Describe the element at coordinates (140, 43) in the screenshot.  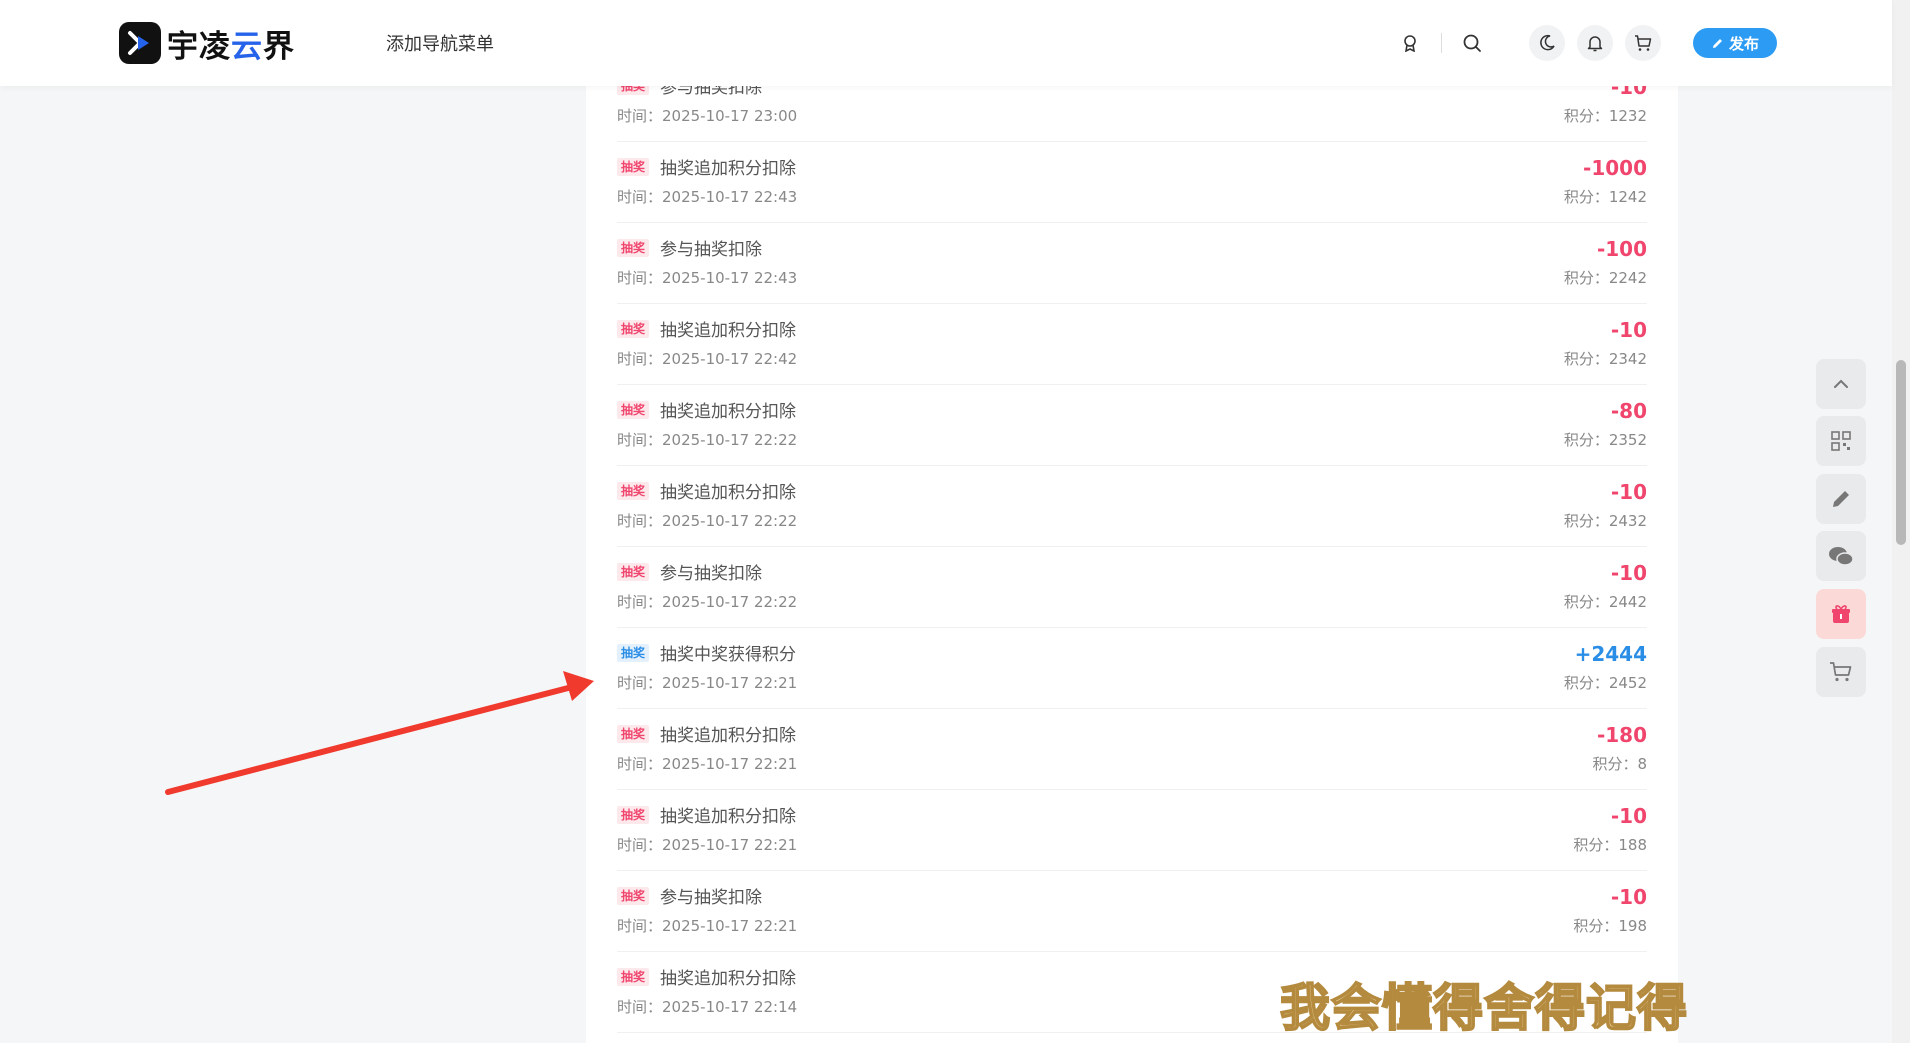
I see `logo-mark-icon` at that location.